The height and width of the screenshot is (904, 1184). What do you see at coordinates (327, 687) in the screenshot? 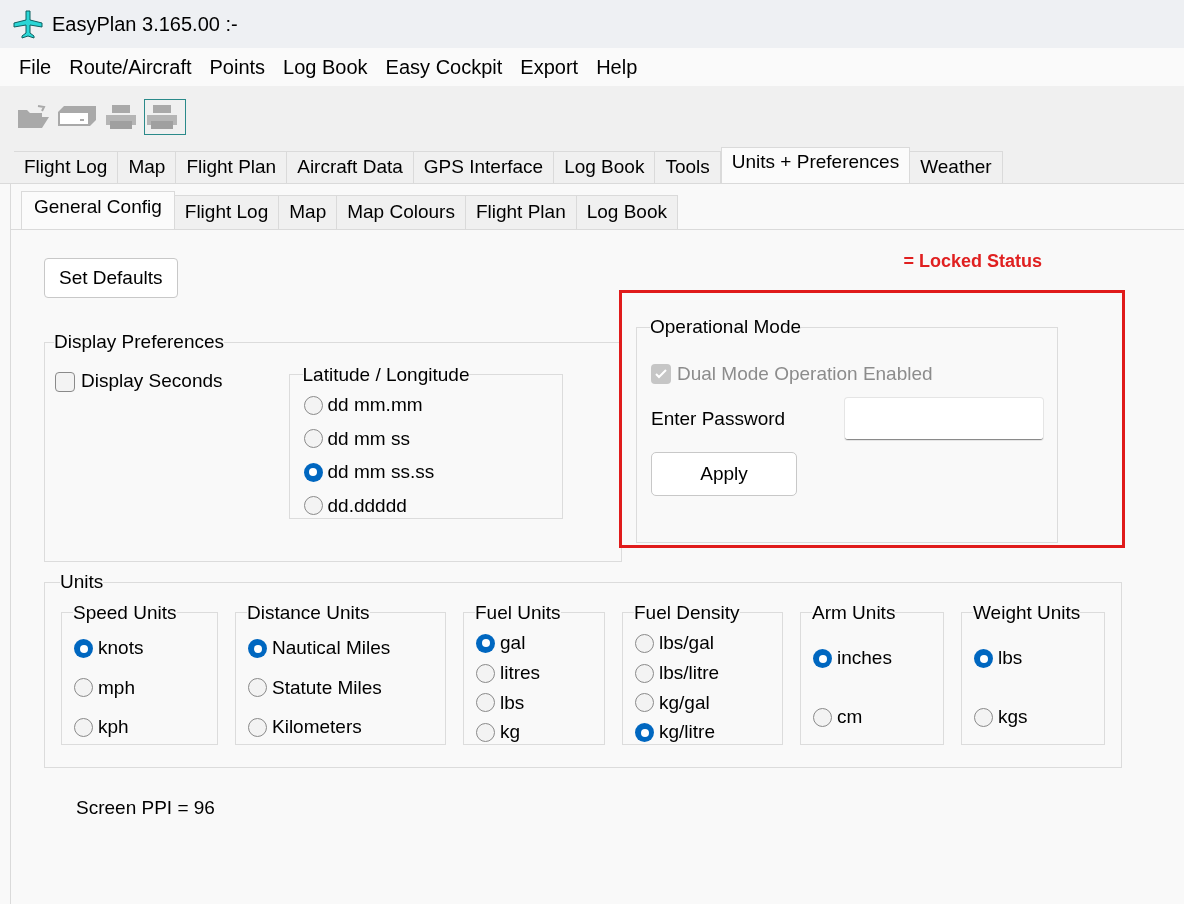
I see `radio-label: Statute Miles` at bounding box center [327, 687].